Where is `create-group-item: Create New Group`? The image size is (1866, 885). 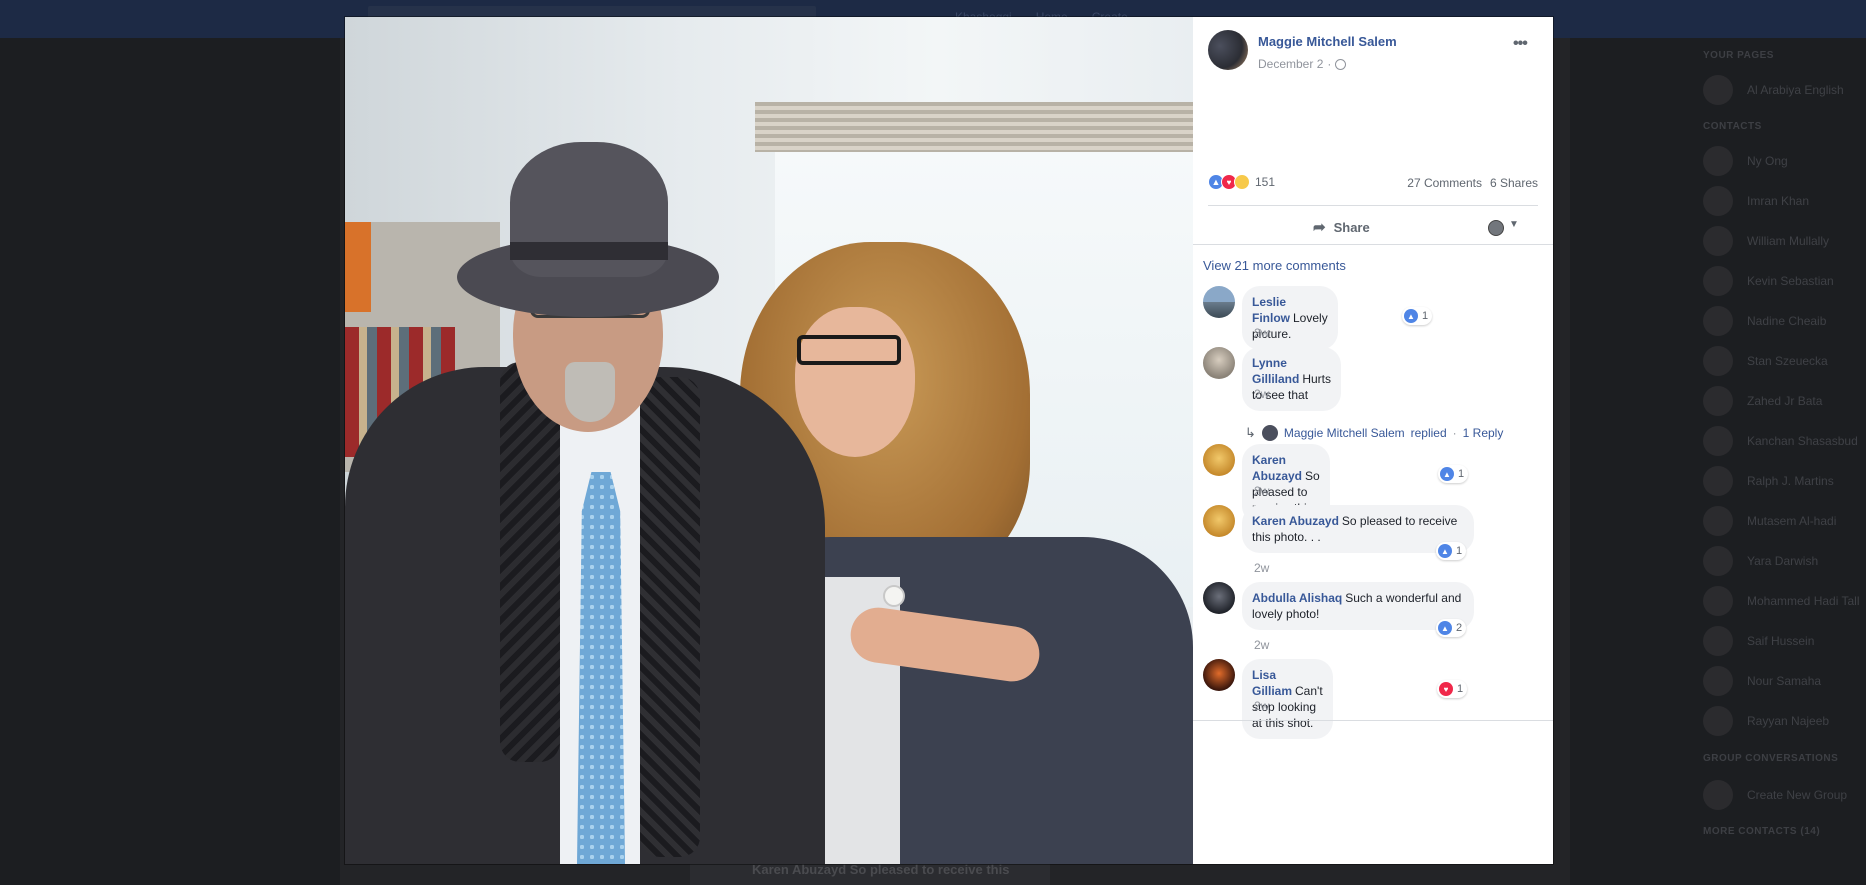 create-group-item: Create New Group is located at coordinates (1775, 795).